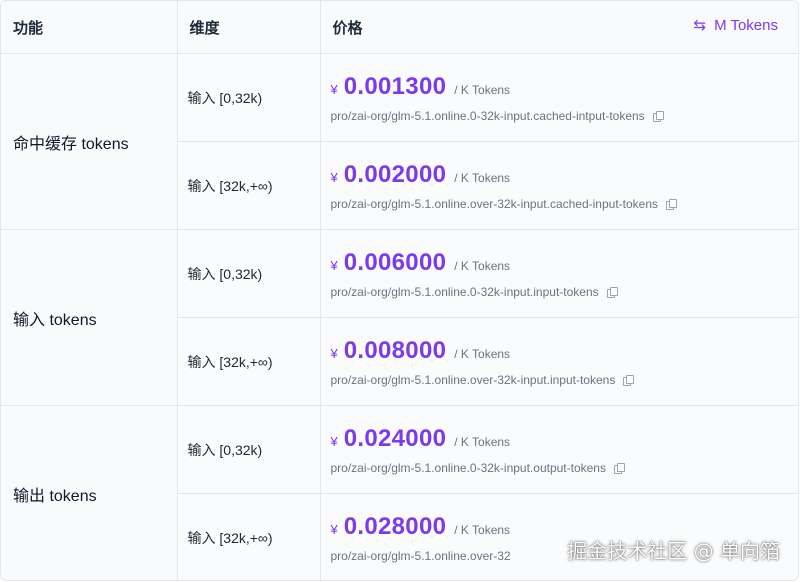 The width and height of the screenshot is (800, 582). I want to click on feature-cell: 输入 tokens, so click(89, 317).